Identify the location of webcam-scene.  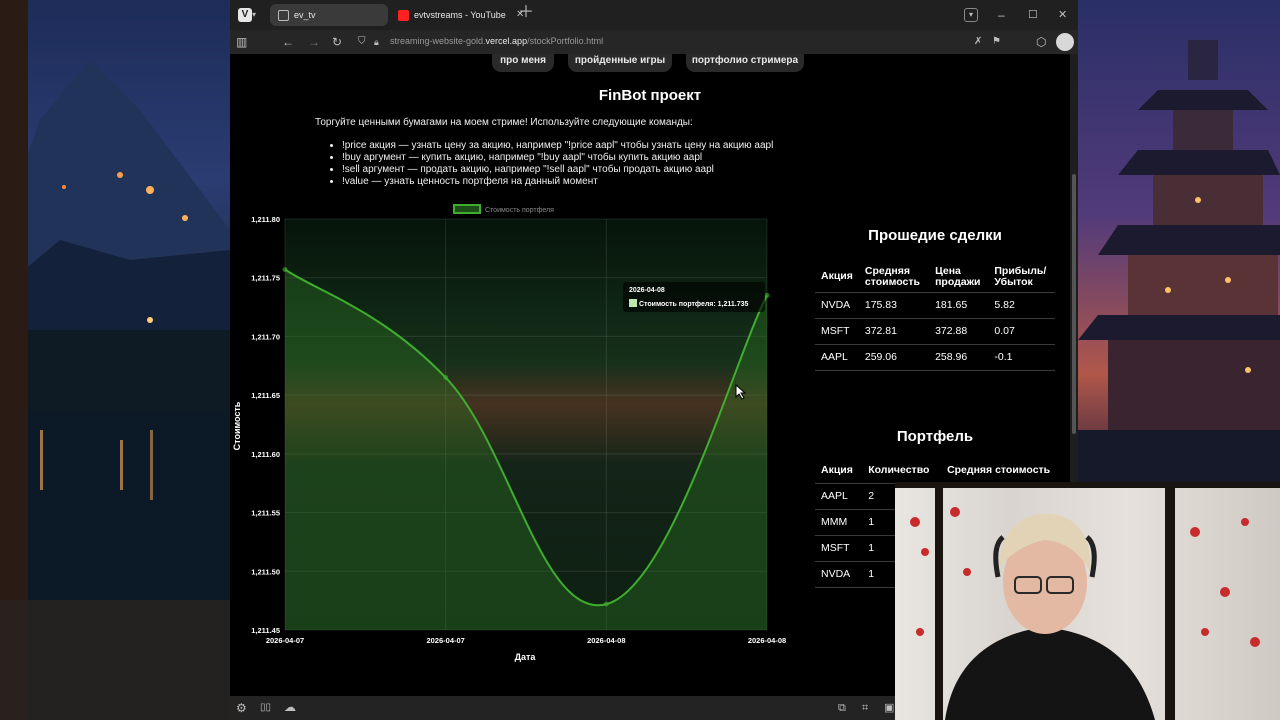
(1087, 601).